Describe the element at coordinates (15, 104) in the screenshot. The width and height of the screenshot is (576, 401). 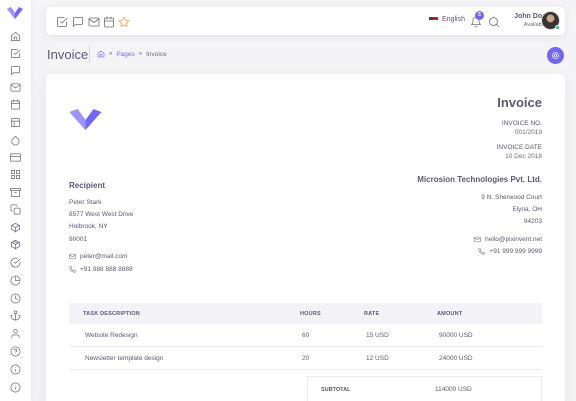
I see `calendar-icon` at that location.